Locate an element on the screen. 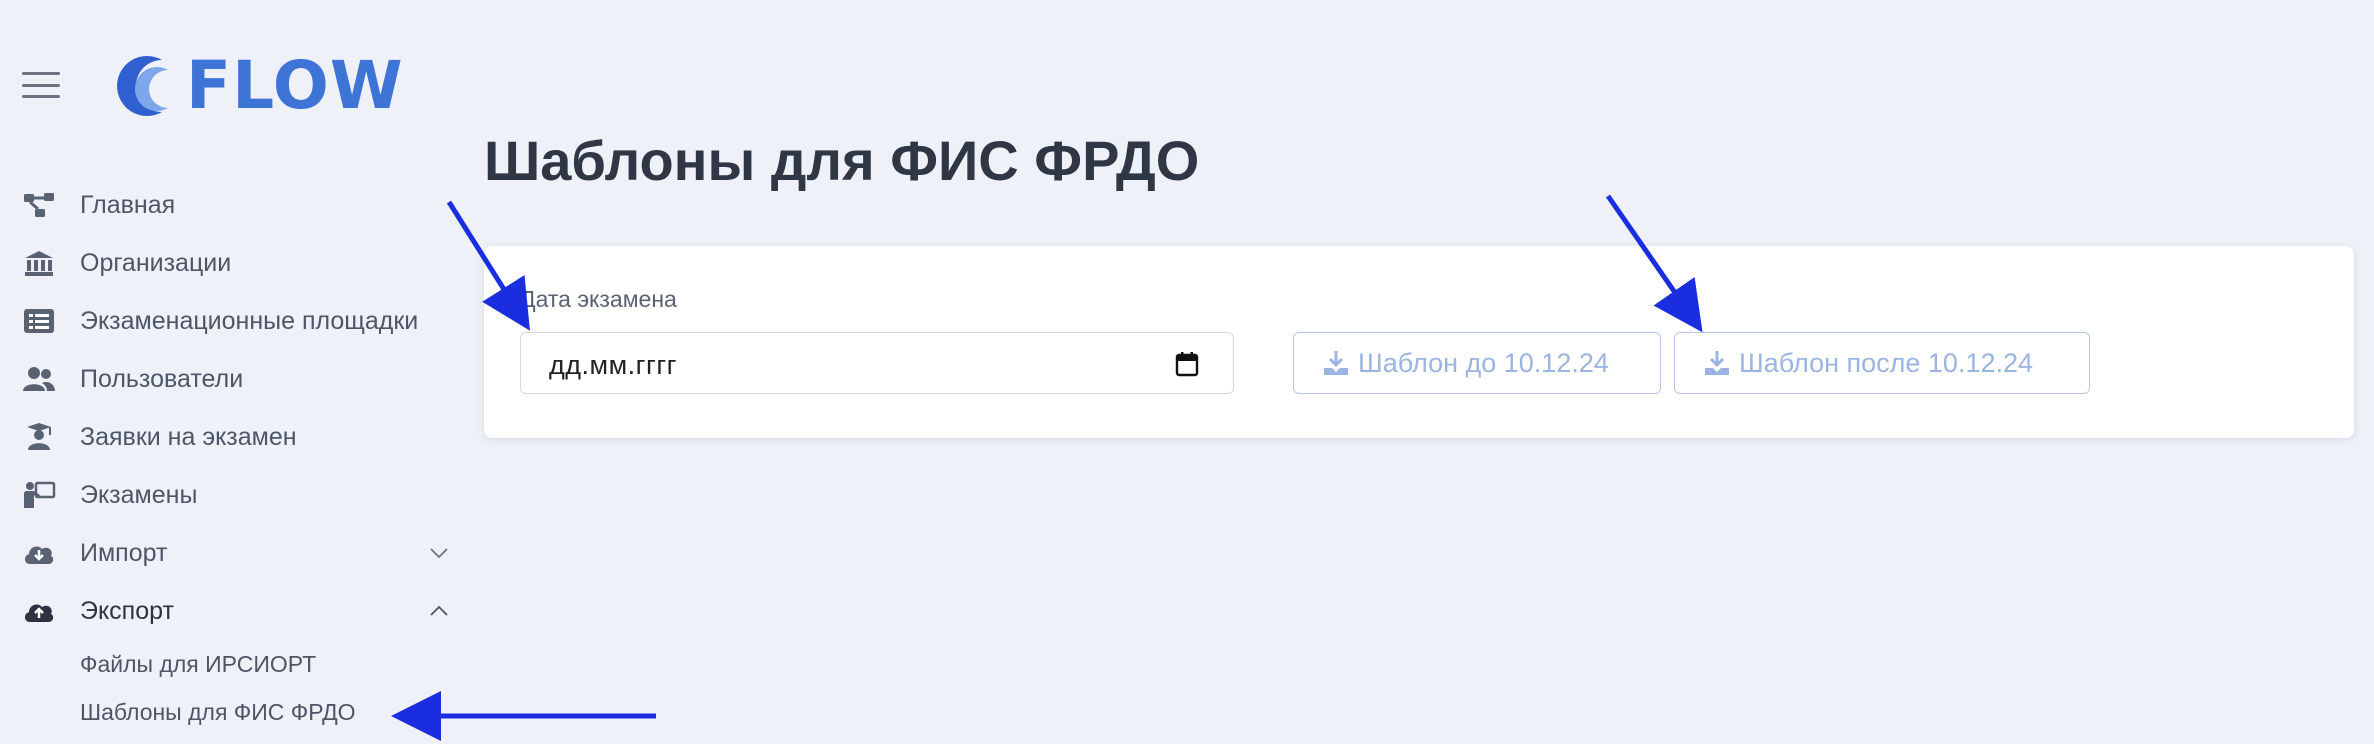 The height and width of the screenshot is (744, 2374). users-icon is located at coordinates (39, 379).